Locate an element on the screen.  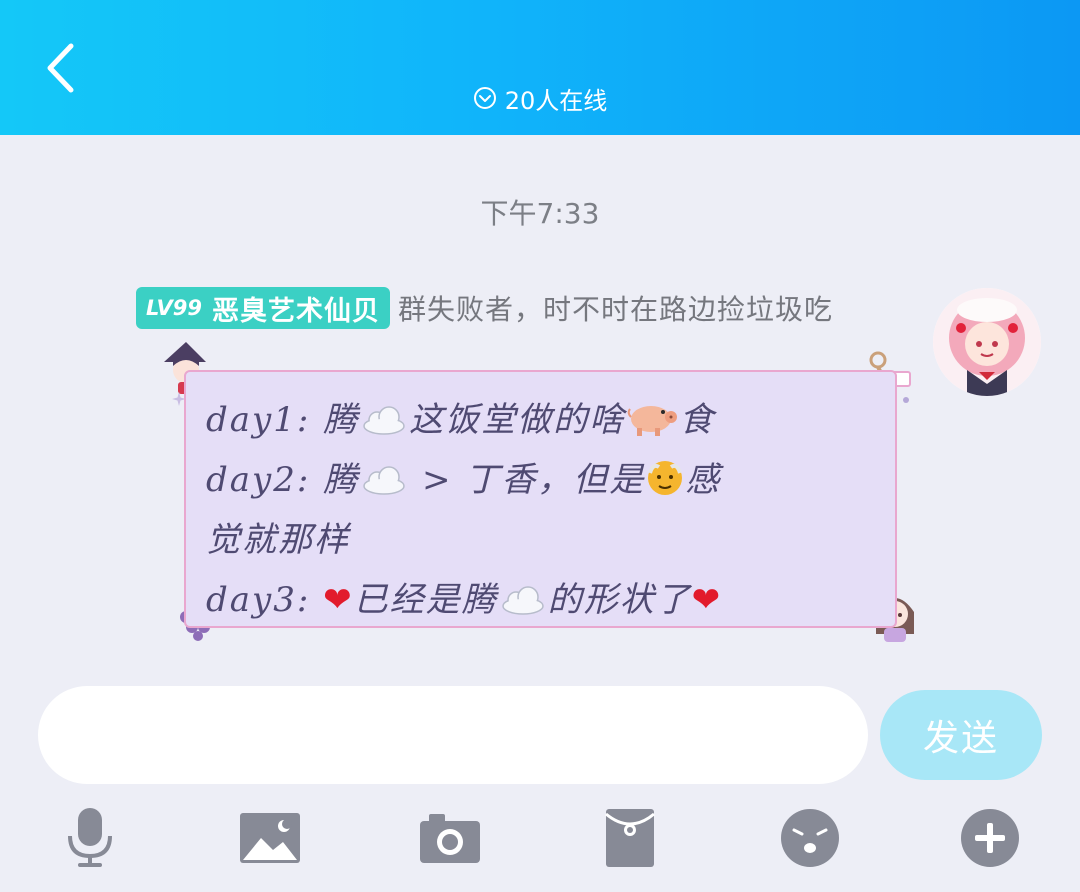
level-badge: LV99 is located at coordinates (174, 308).